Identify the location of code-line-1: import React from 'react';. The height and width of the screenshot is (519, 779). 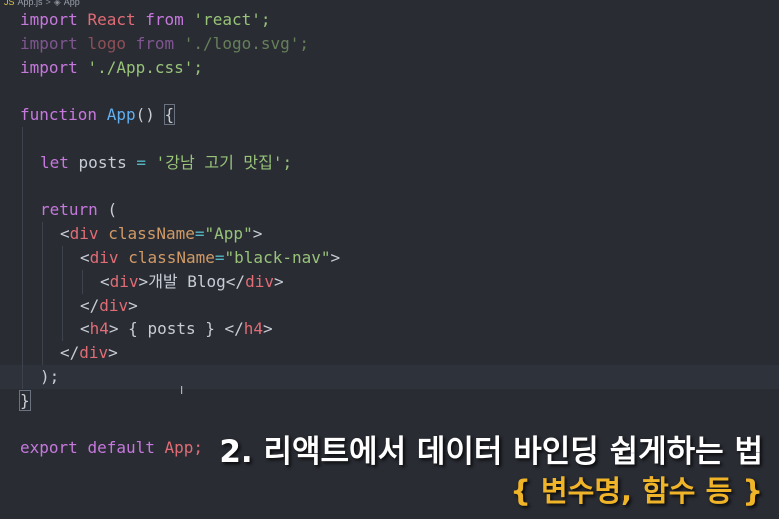
(389, 20).